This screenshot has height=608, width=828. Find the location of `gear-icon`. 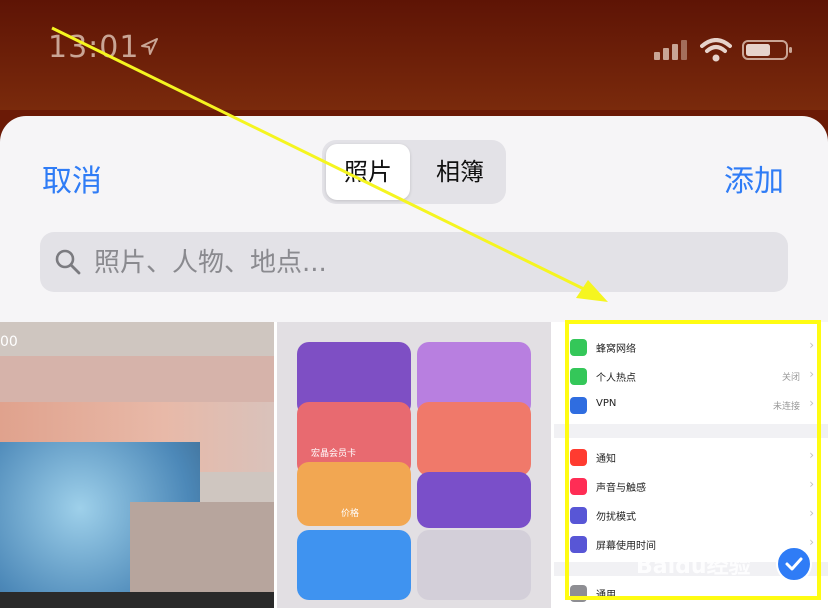

gear-icon is located at coordinates (578, 593).